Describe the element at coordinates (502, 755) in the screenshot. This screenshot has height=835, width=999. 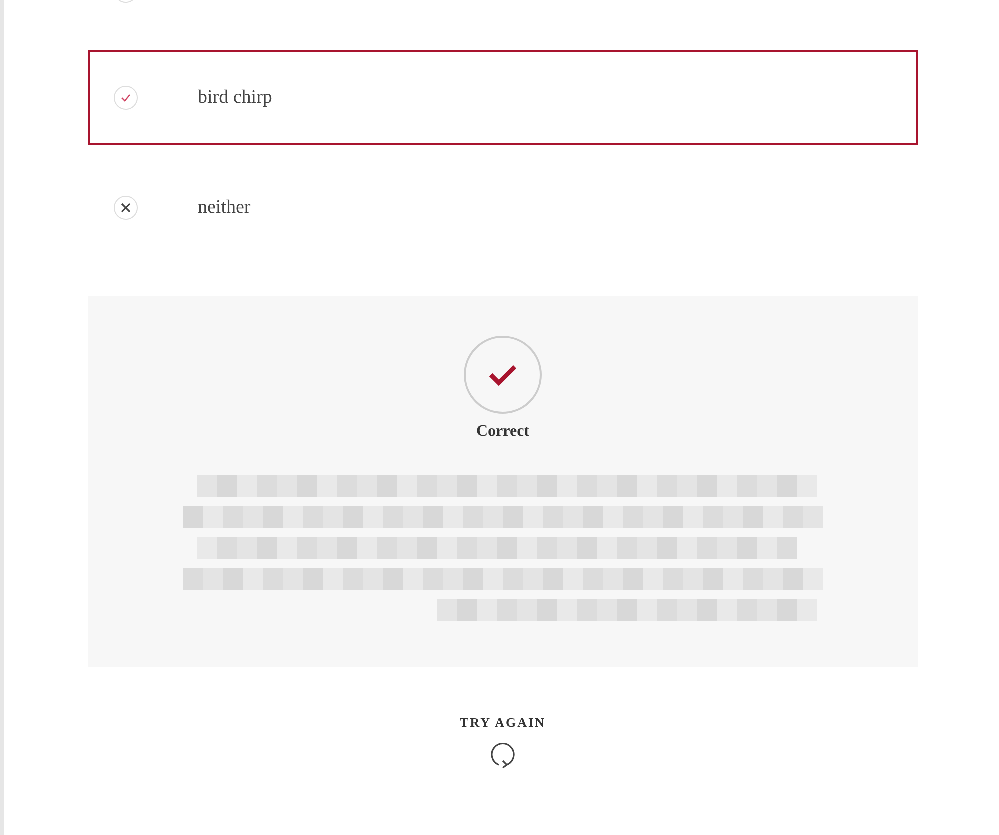
I see `reload-icon` at that location.